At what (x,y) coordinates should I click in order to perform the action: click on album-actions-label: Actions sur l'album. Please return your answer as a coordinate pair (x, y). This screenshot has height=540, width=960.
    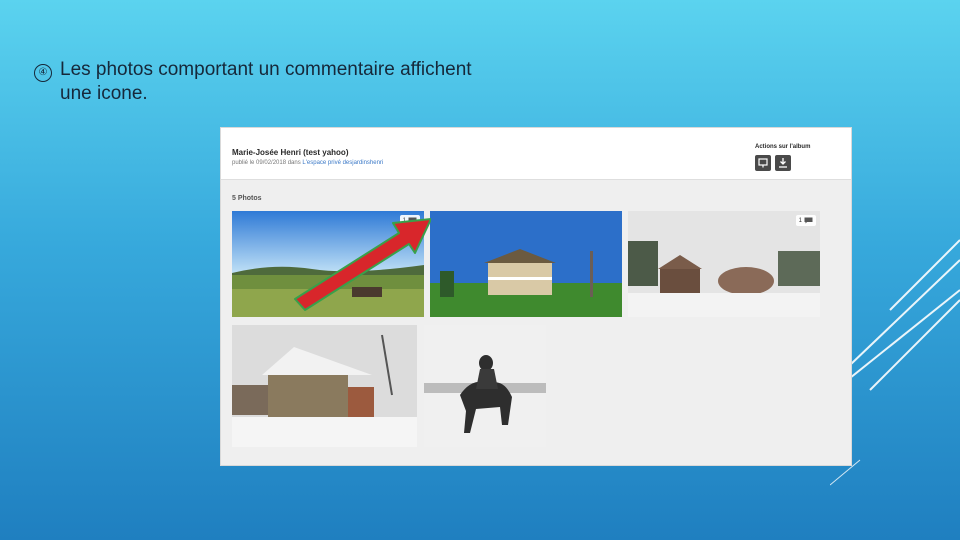
    Looking at the image, I should click on (783, 147).